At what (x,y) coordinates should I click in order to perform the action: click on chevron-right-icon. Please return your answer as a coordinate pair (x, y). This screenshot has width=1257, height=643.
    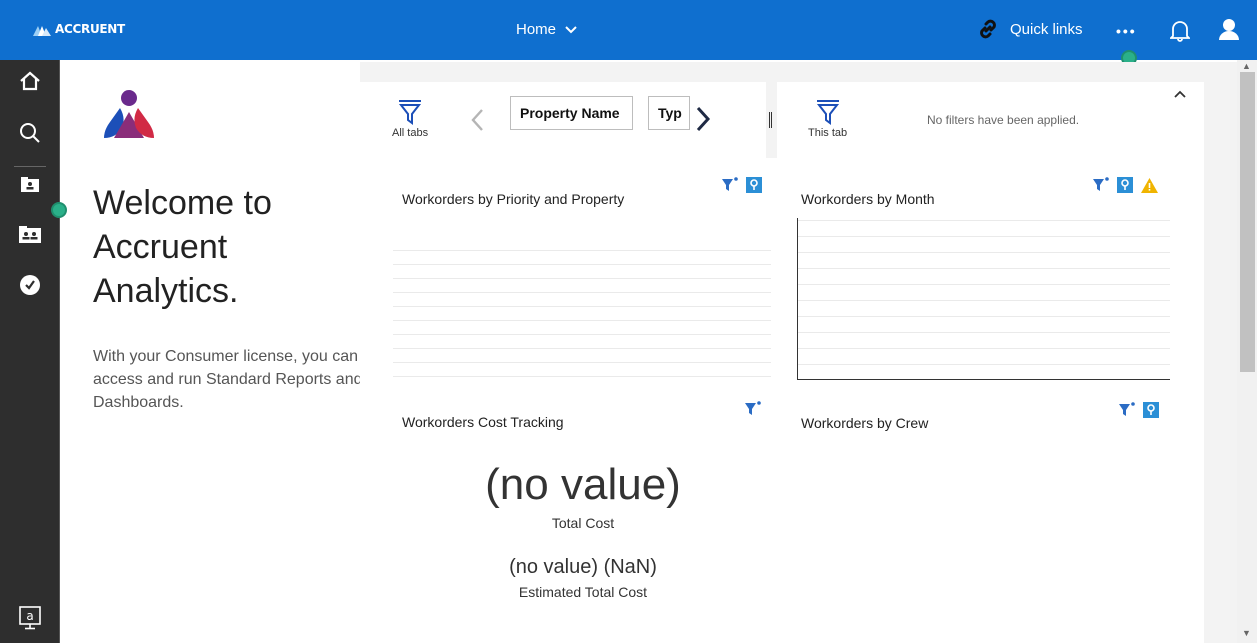
    Looking at the image, I should click on (703, 119).